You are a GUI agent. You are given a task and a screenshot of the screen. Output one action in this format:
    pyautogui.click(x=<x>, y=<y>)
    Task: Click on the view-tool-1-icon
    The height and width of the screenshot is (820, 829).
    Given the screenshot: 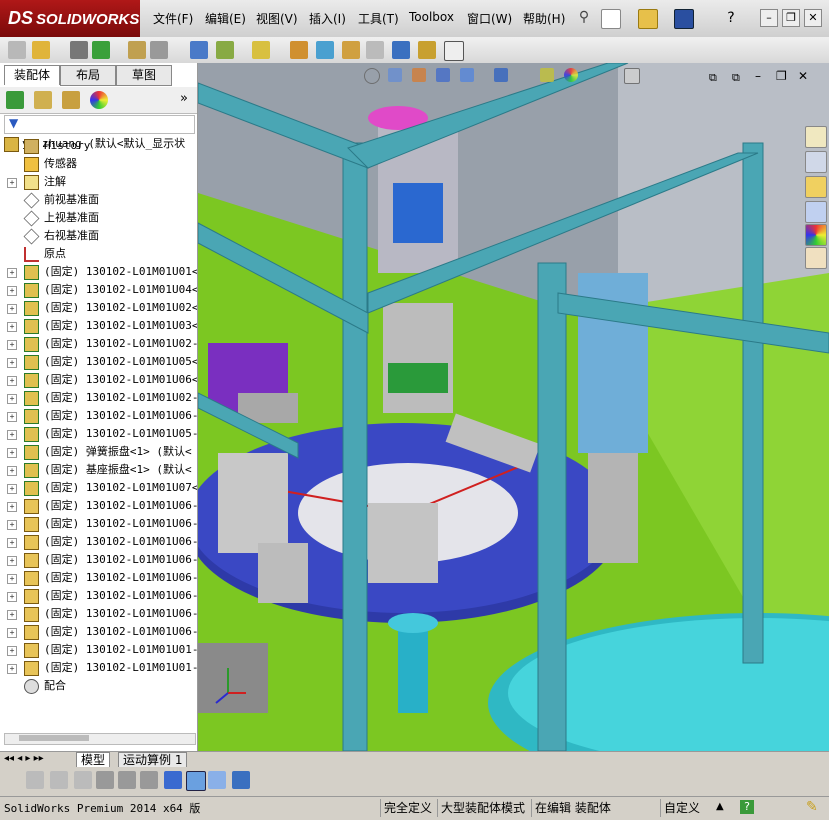 What is the action you would take?
    pyautogui.click(x=35, y=780)
    